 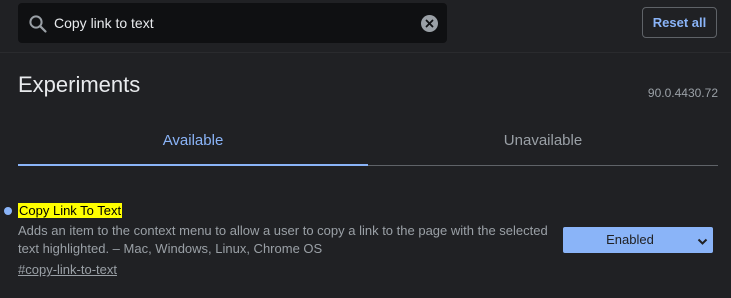 I want to click on experiment-state-select: Enabled, so click(x=638, y=240).